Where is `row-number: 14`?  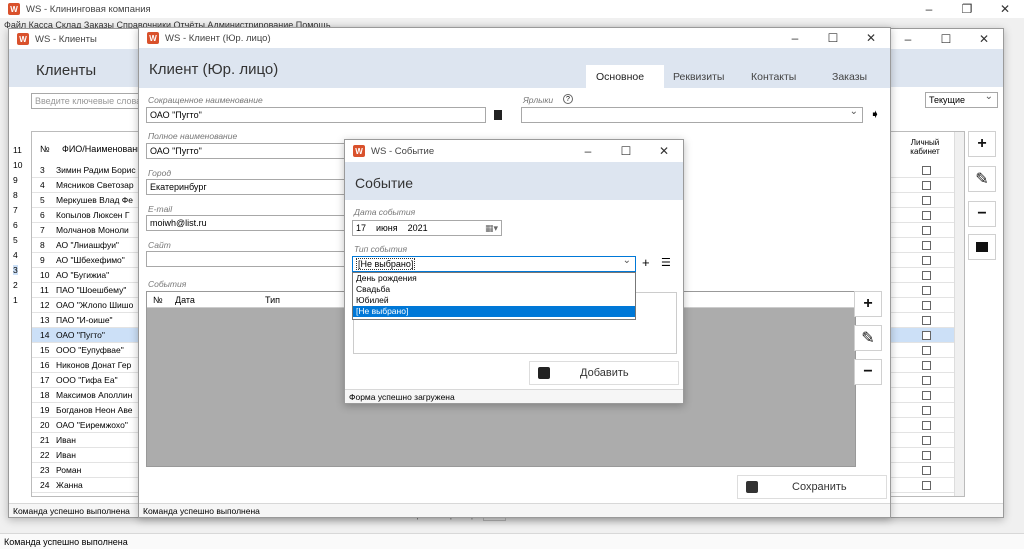 row-number: 14 is located at coordinates (45, 335).